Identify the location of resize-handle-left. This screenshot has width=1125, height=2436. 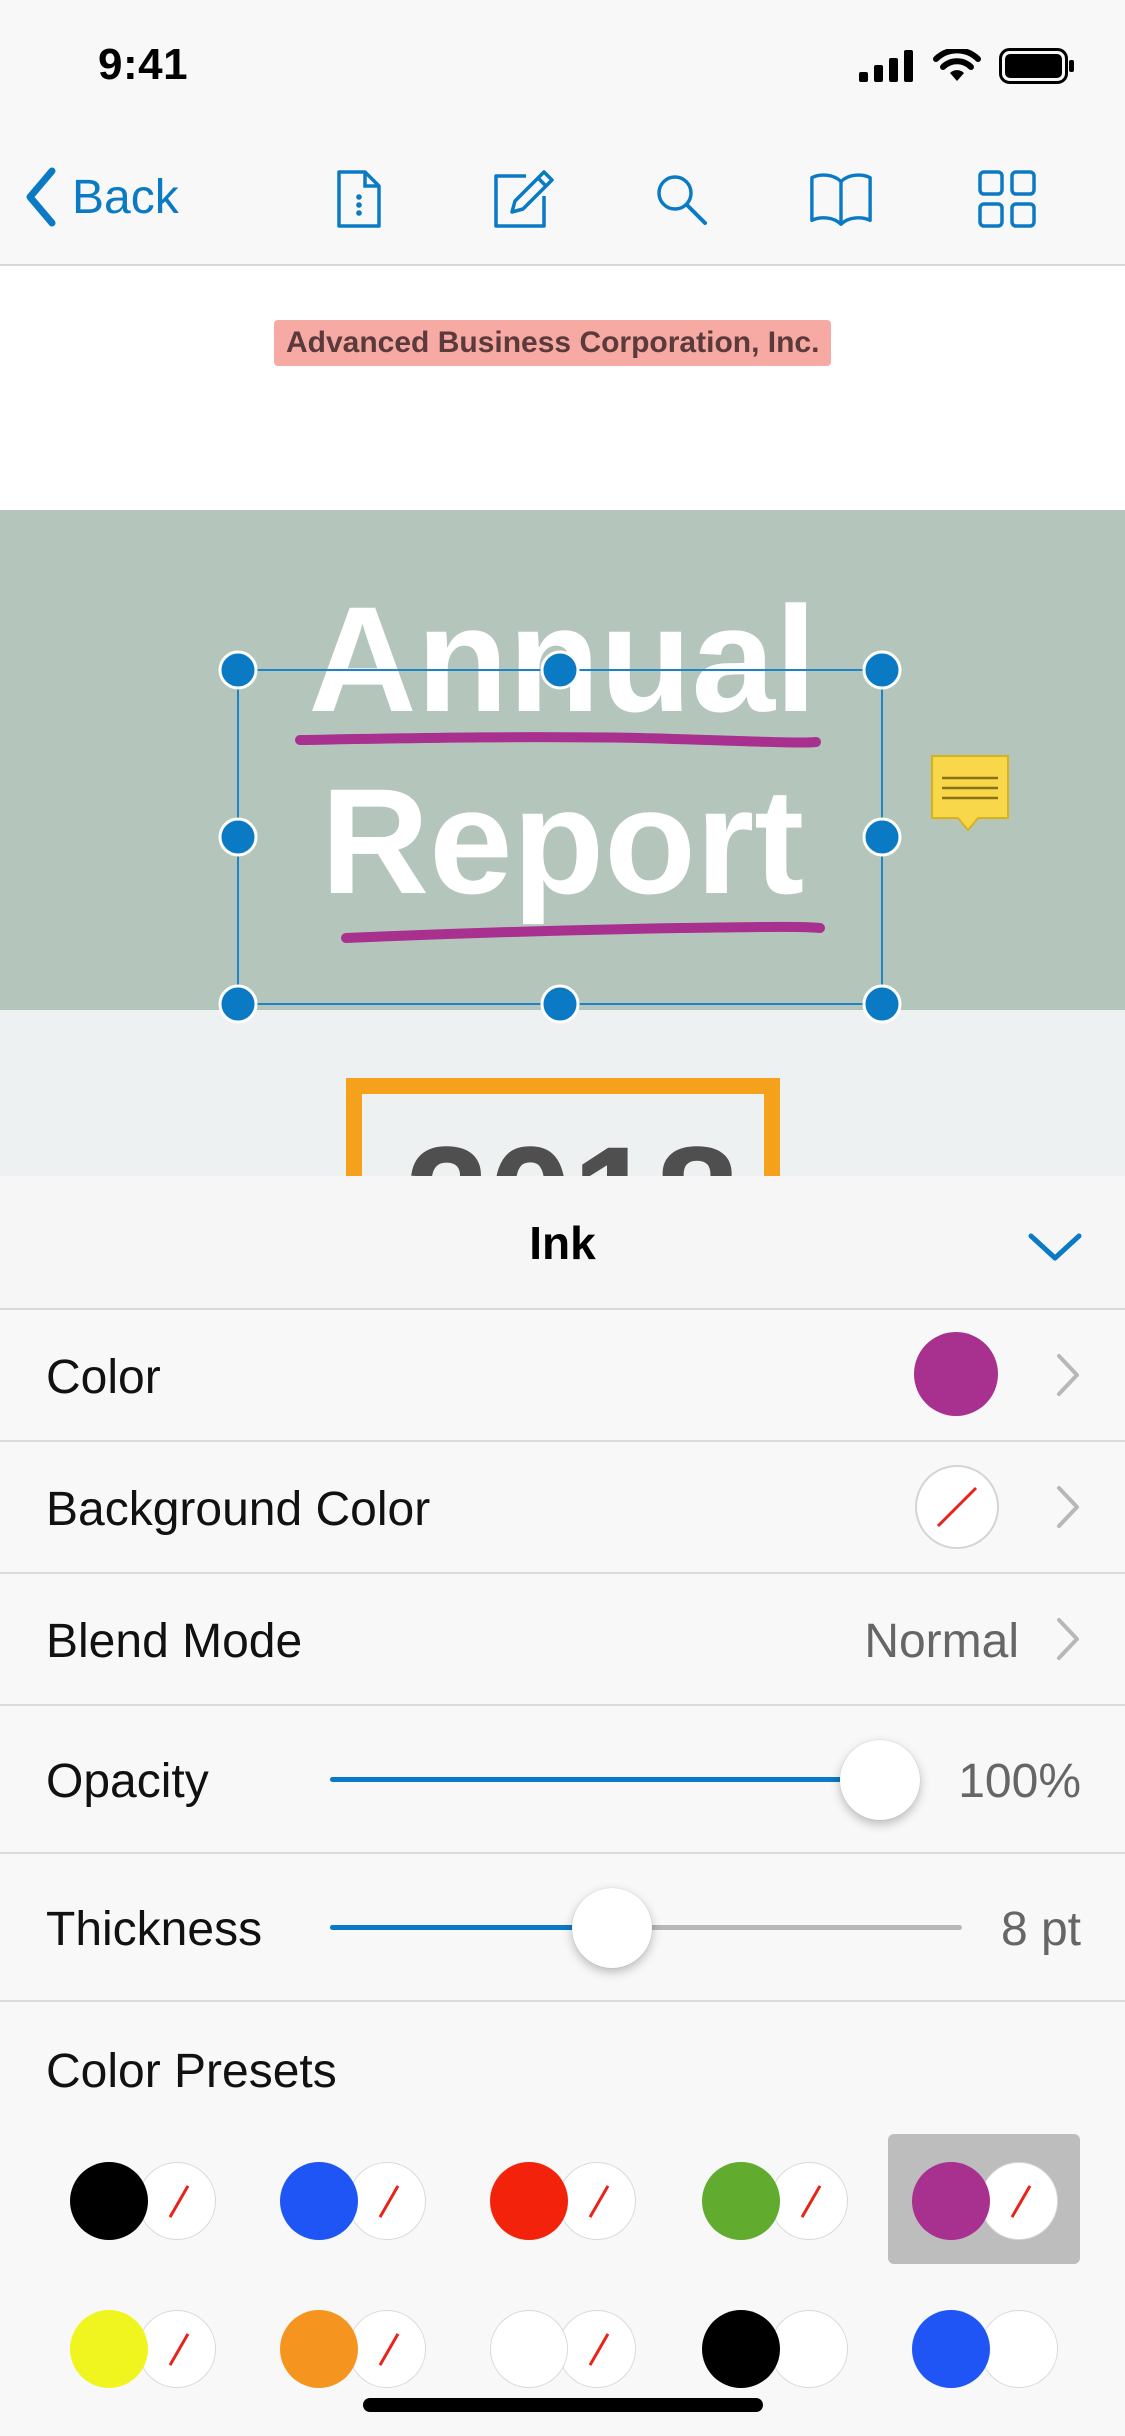
(238, 837).